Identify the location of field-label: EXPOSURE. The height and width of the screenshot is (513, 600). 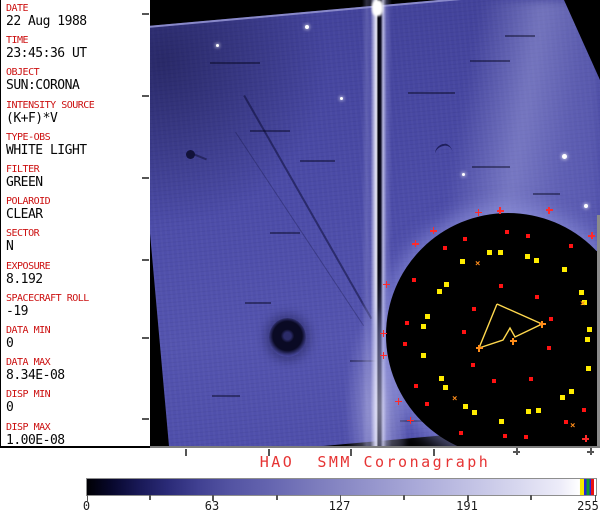
(28, 266).